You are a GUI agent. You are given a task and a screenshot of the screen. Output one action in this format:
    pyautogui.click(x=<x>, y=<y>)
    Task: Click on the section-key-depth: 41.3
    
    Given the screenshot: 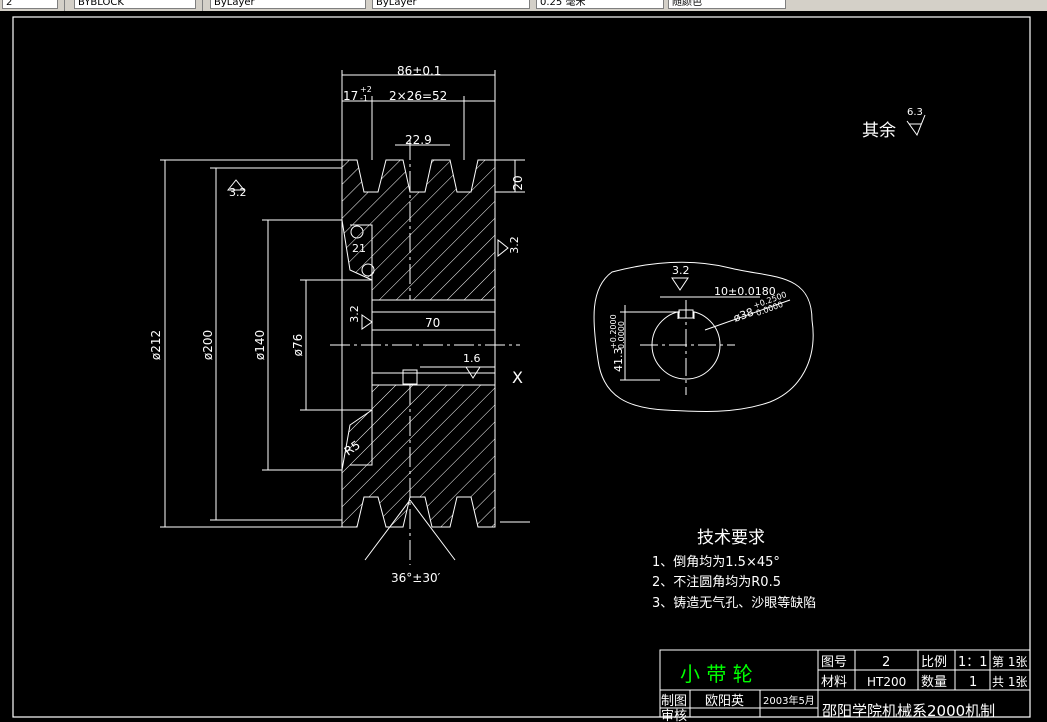 What is the action you would take?
    pyautogui.click(x=618, y=360)
    